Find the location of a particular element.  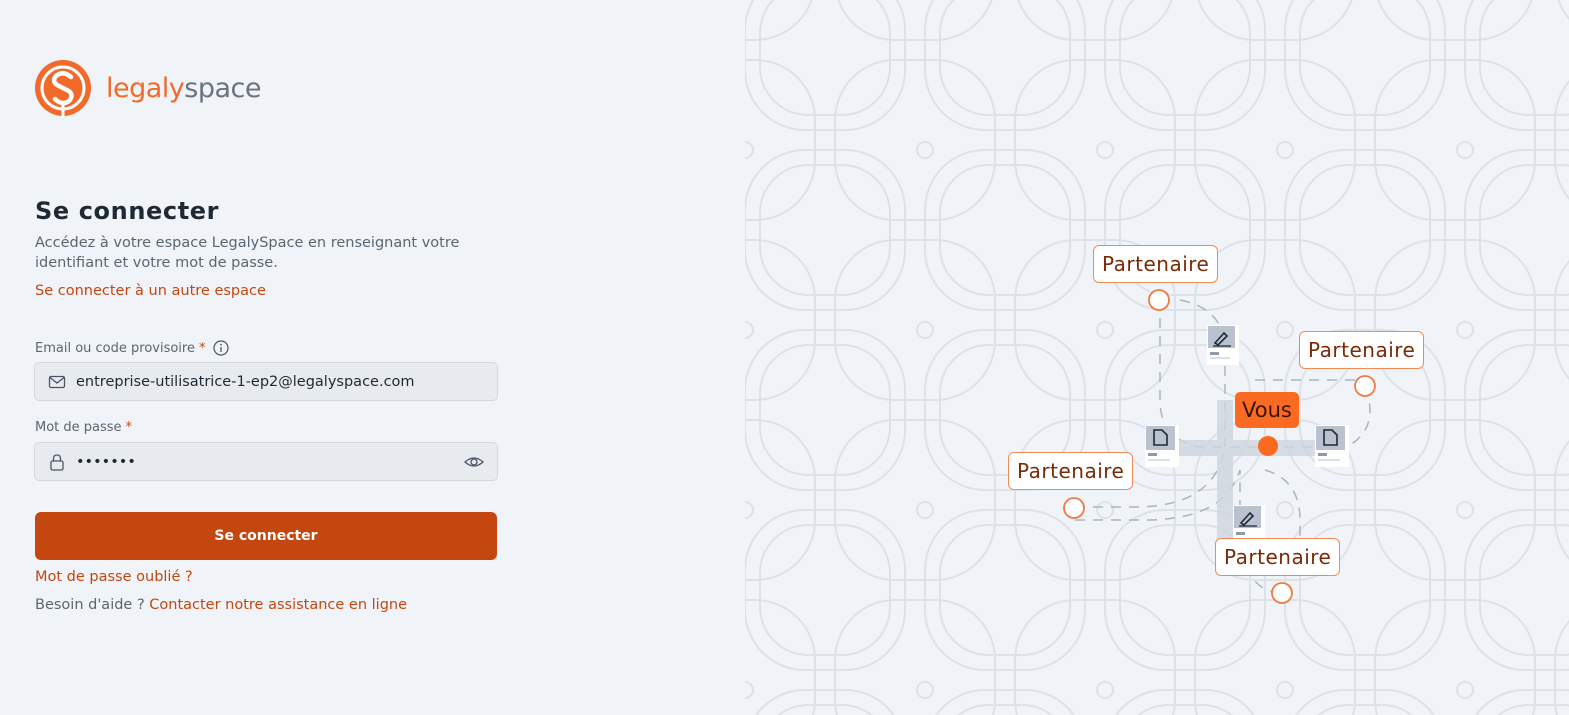

brand-logo: legalyspace is located at coordinates (147, 88).